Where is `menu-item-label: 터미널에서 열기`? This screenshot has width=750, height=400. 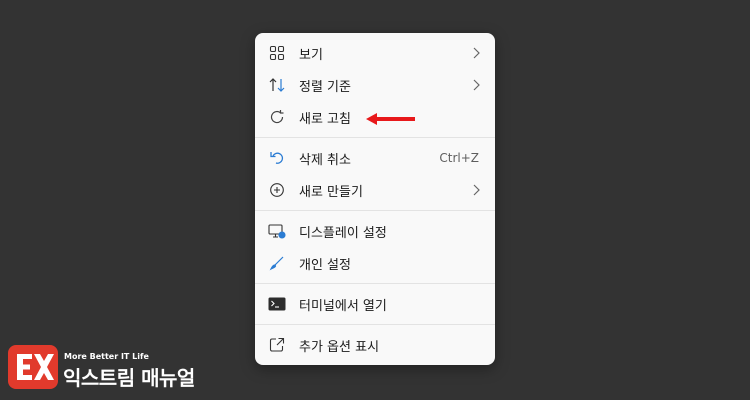 menu-item-label: 터미널에서 열기 is located at coordinates (343, 306).